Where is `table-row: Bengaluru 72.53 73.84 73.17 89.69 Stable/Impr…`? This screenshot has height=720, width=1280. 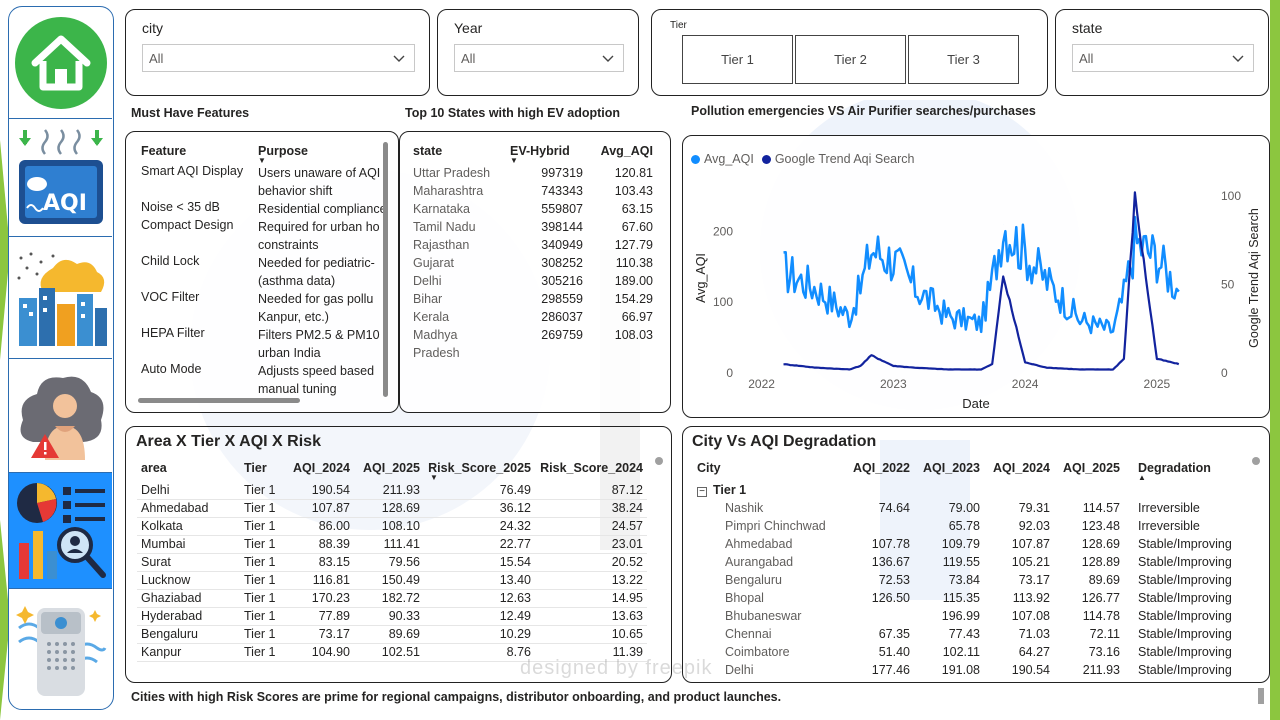
table-row: Bengaluru 72.53 73.84 73.17 89.69 Stable/Impr… is located at coordinates (967, 580).